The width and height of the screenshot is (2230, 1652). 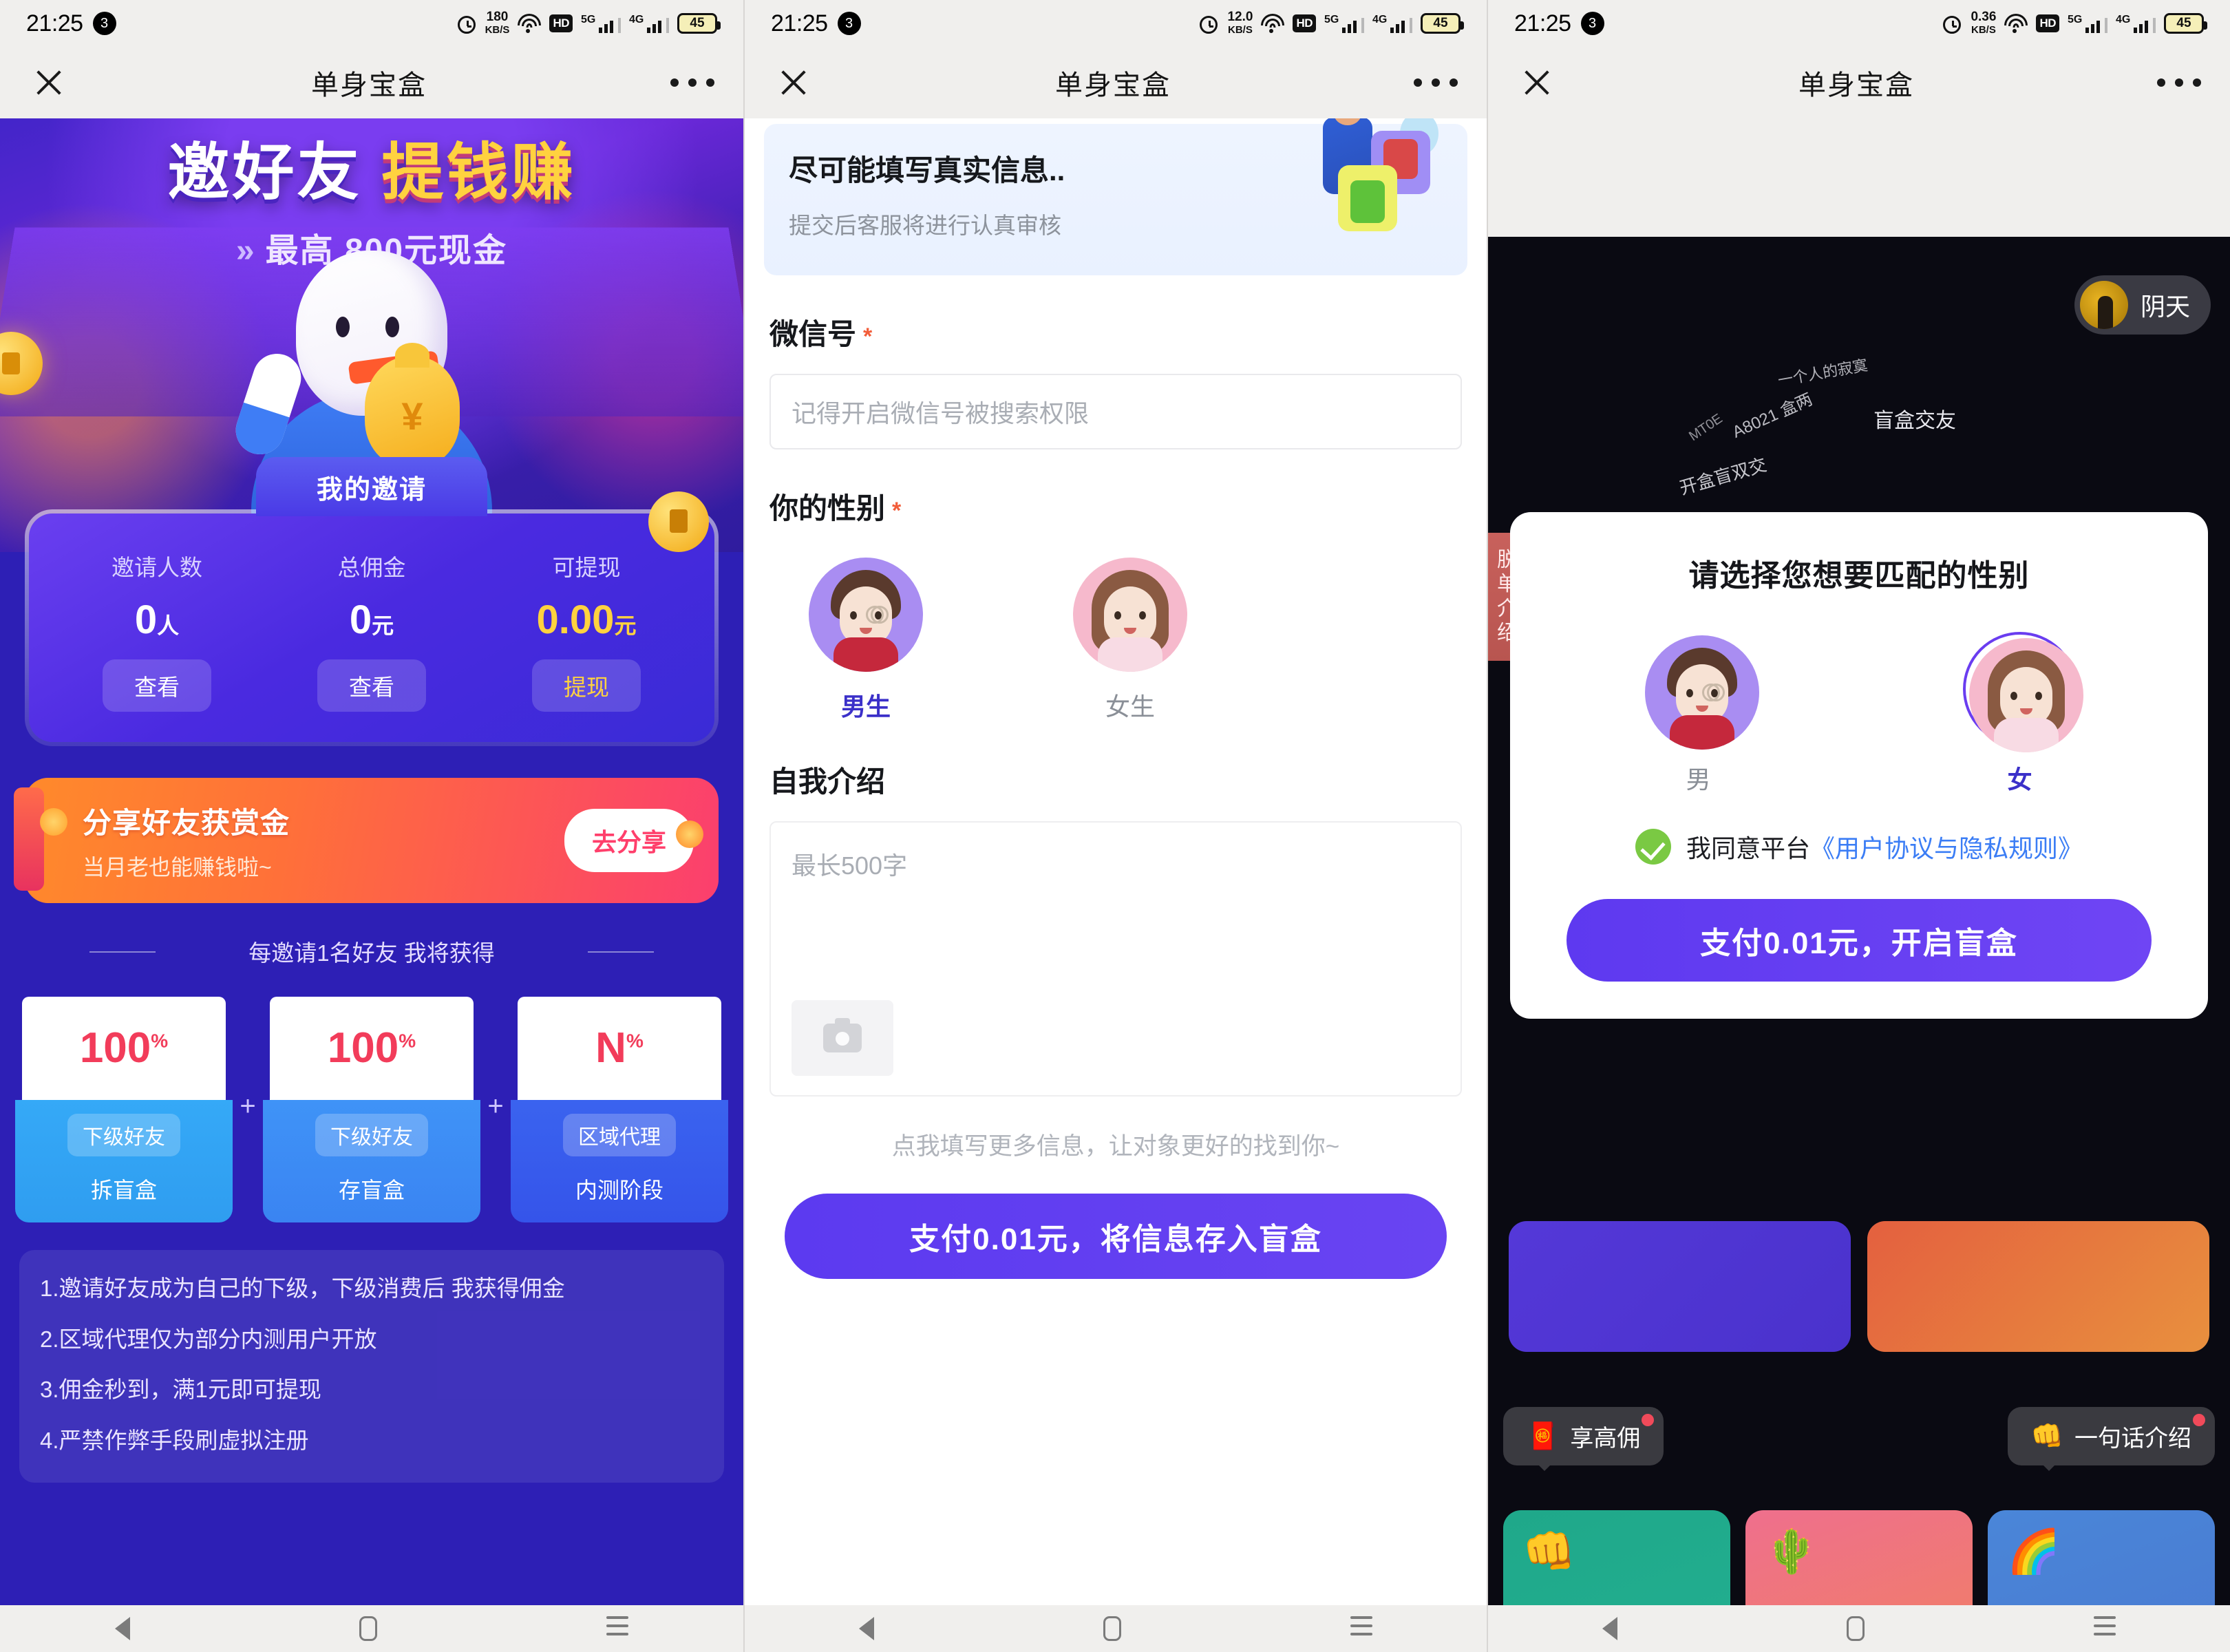 I want to click on agreement-checkbox, so click(x=1653, y=847).